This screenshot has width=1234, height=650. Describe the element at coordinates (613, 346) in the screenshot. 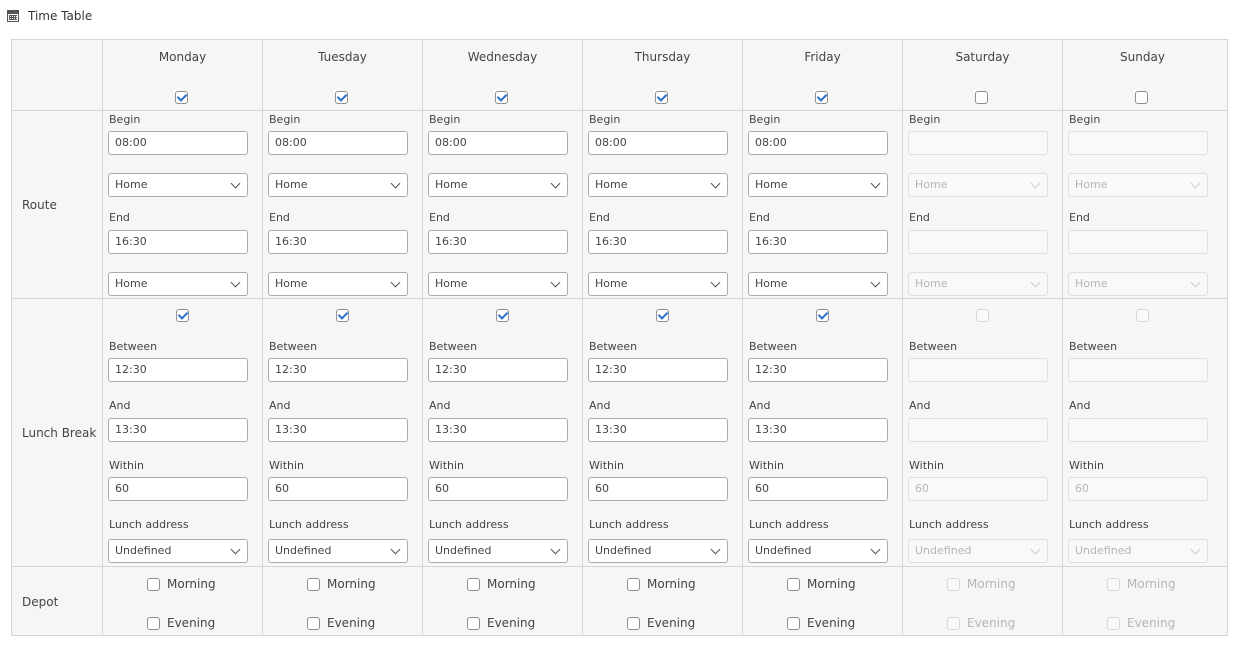

I see `between-label: Between` at that location.